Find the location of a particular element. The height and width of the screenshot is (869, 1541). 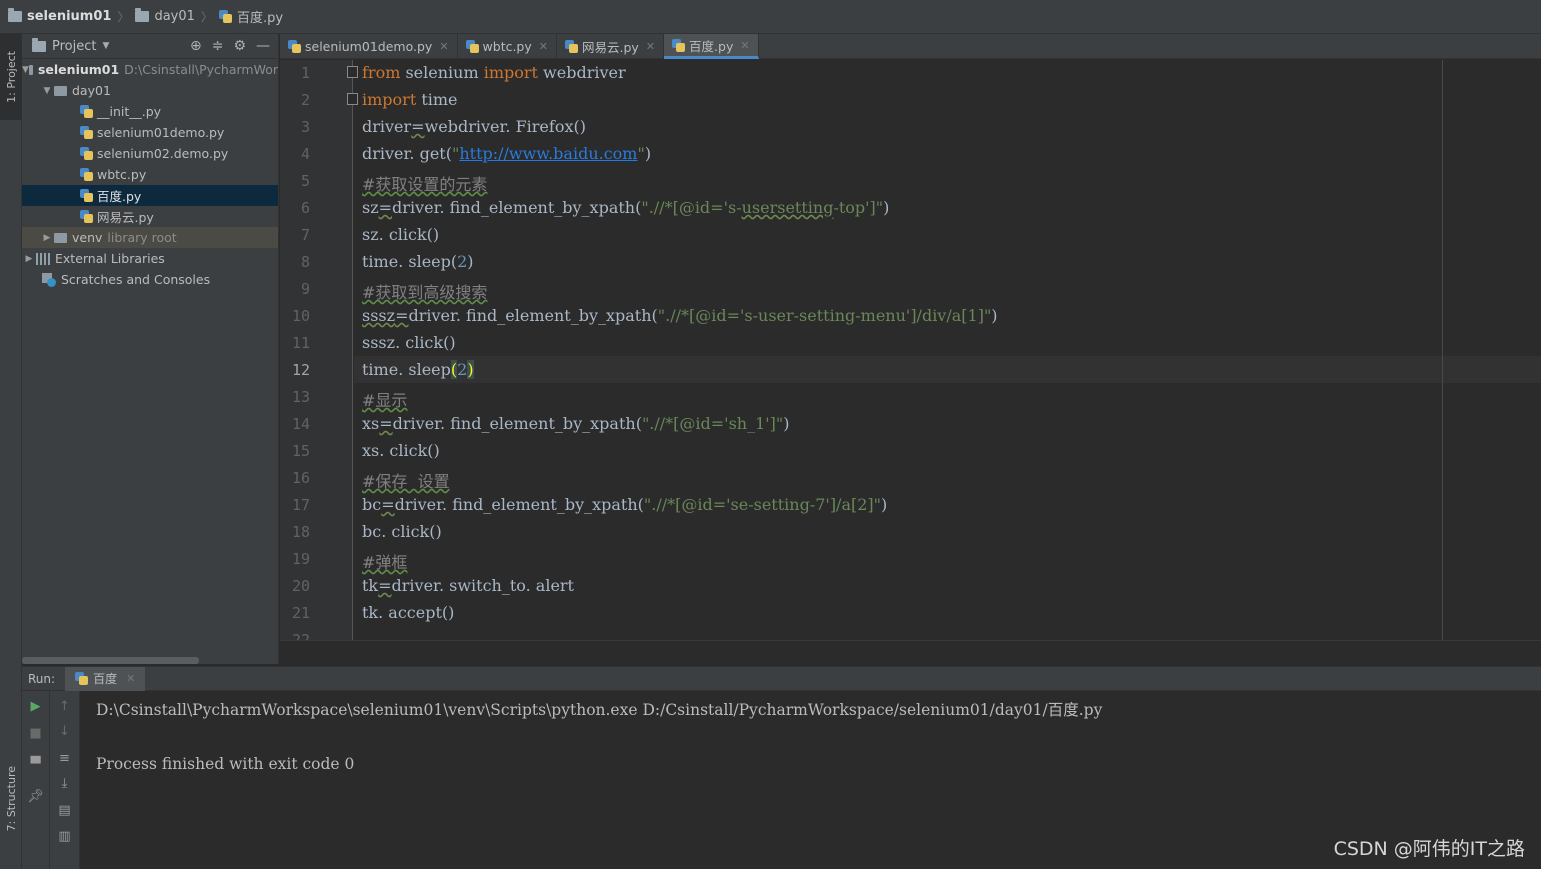

chevron-down-icon: ▼ is located at coordinates (105, 46).